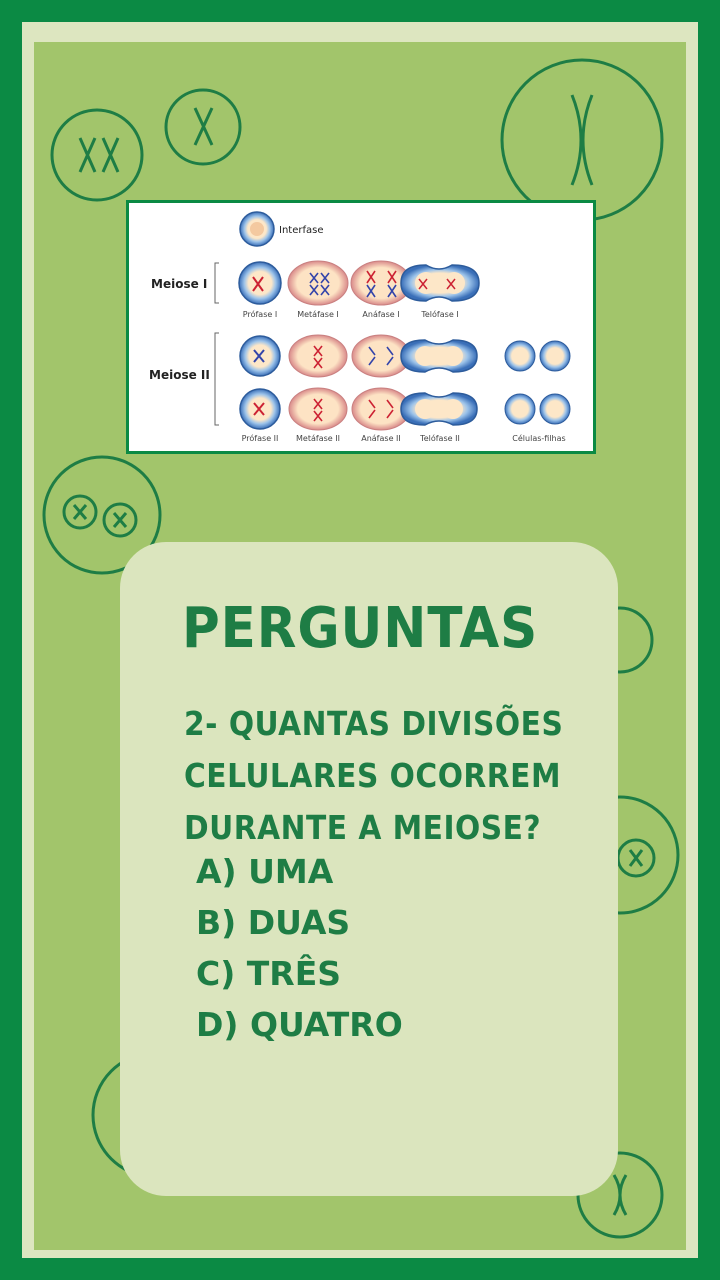  What do you see at coordinates (260, 438) in the screenshot?
I see `stage-label: Prófase II` at bounding box center [260, 438].